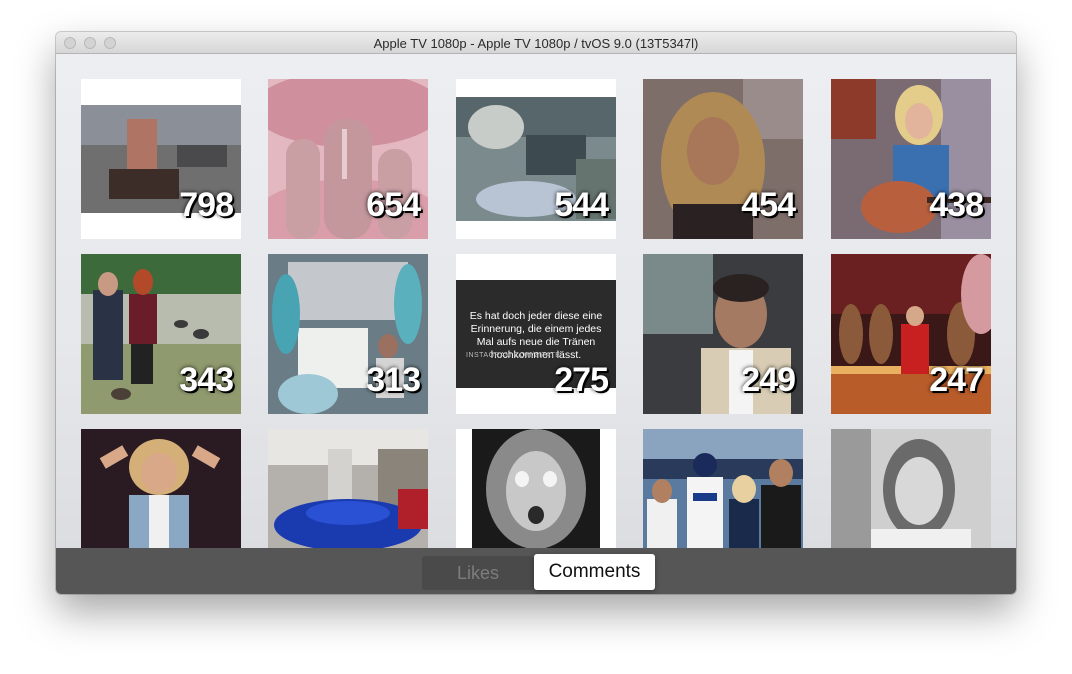 Image resolution: width=1072 pixels, height=674 pixels. I want to click on photo-tile: 249, so click(723, 334).